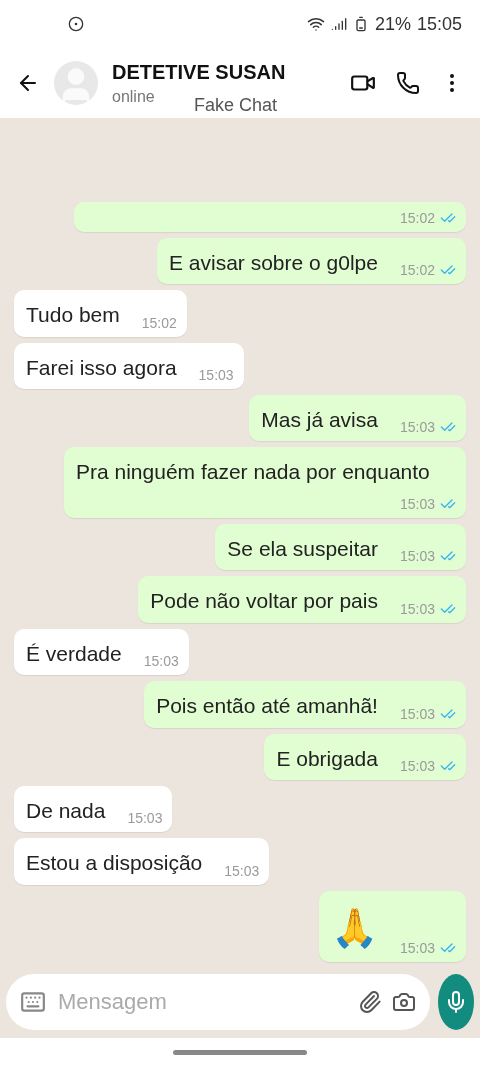 The width and height of the screenshot is (480, 1066). Describe the element at coordinates (302, 548) in the screenshot. I see `message-text: Se ela suspeitar` at that location.